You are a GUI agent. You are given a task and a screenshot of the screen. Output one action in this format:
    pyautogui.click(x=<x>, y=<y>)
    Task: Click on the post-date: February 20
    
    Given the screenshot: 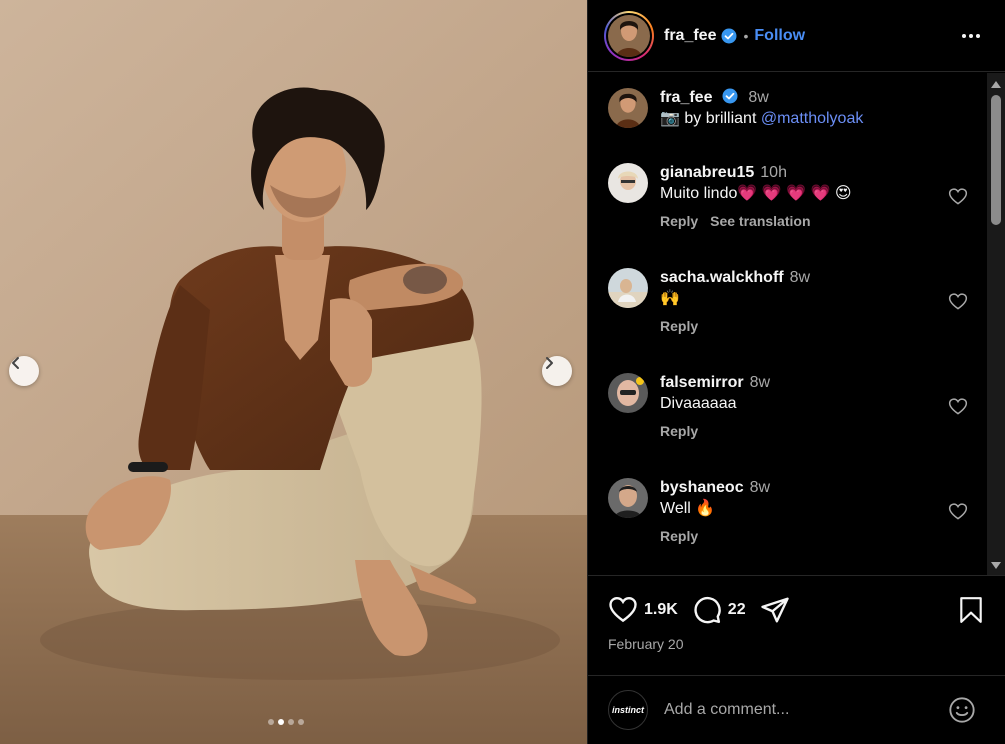 What is the action you would take?
    pyautogui.click(x=797, y=644)
    